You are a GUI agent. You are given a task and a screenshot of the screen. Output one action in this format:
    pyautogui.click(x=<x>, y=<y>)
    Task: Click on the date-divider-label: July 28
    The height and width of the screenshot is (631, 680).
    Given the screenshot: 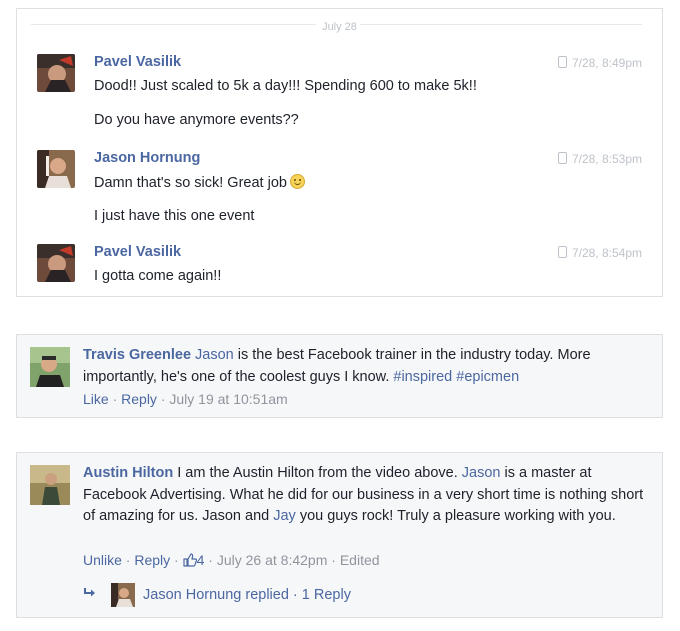 What is the action you would take?
    pyautogui.click(x=339, y=27)
    